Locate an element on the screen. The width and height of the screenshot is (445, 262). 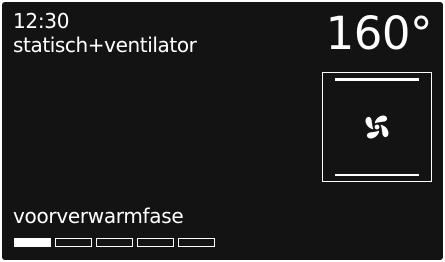
bottom-heating-element-icon is located at coordinates (377, 174).